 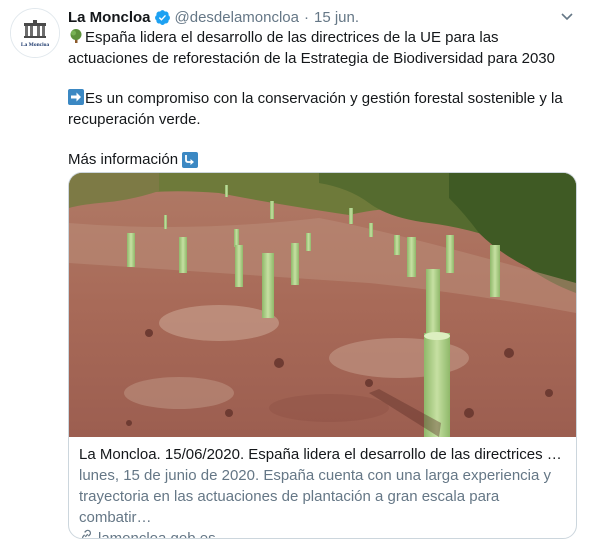 I want to click on tree-emoji-icon, so click(x=76, y=36).